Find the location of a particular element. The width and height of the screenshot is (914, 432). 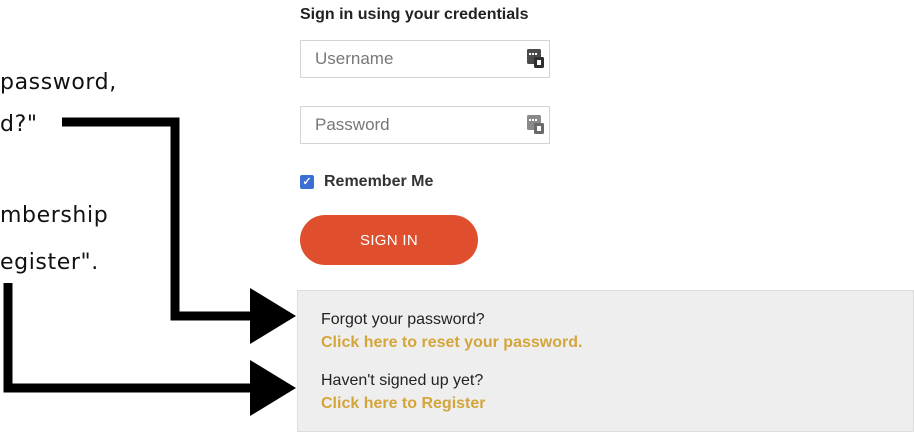

remember-me: ✓ Remember Me is located at coordinates (366, 182).